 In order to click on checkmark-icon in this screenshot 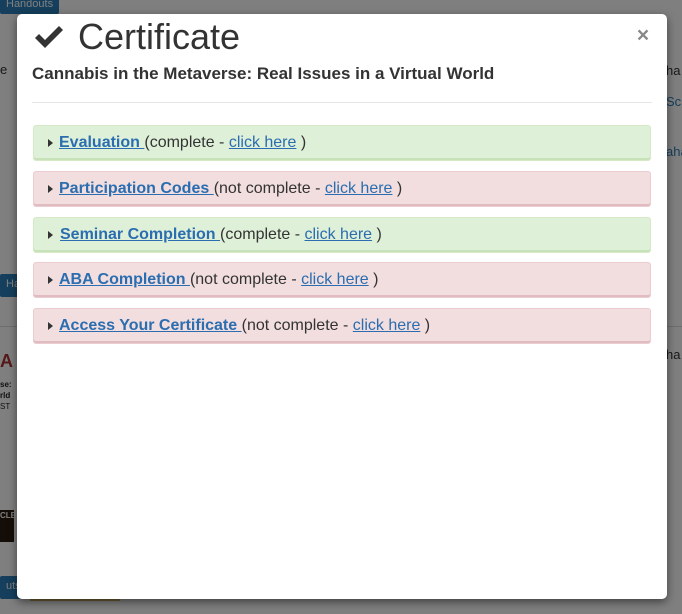, I will do `click(49, 37)`.